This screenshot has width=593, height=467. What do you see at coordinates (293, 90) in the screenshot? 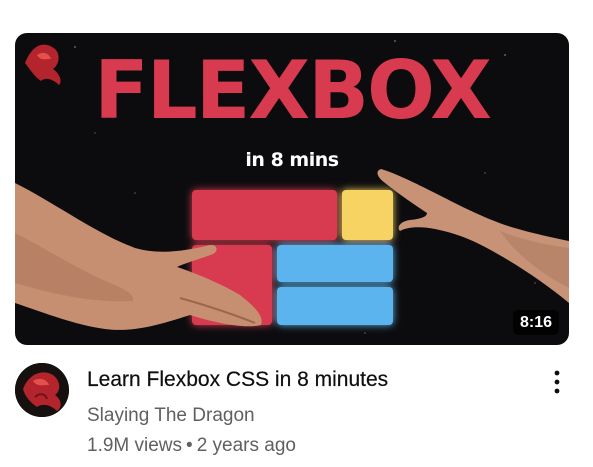
I see `thumbnail-title-text: FLEXBOX` at bounding box center [293, 90].